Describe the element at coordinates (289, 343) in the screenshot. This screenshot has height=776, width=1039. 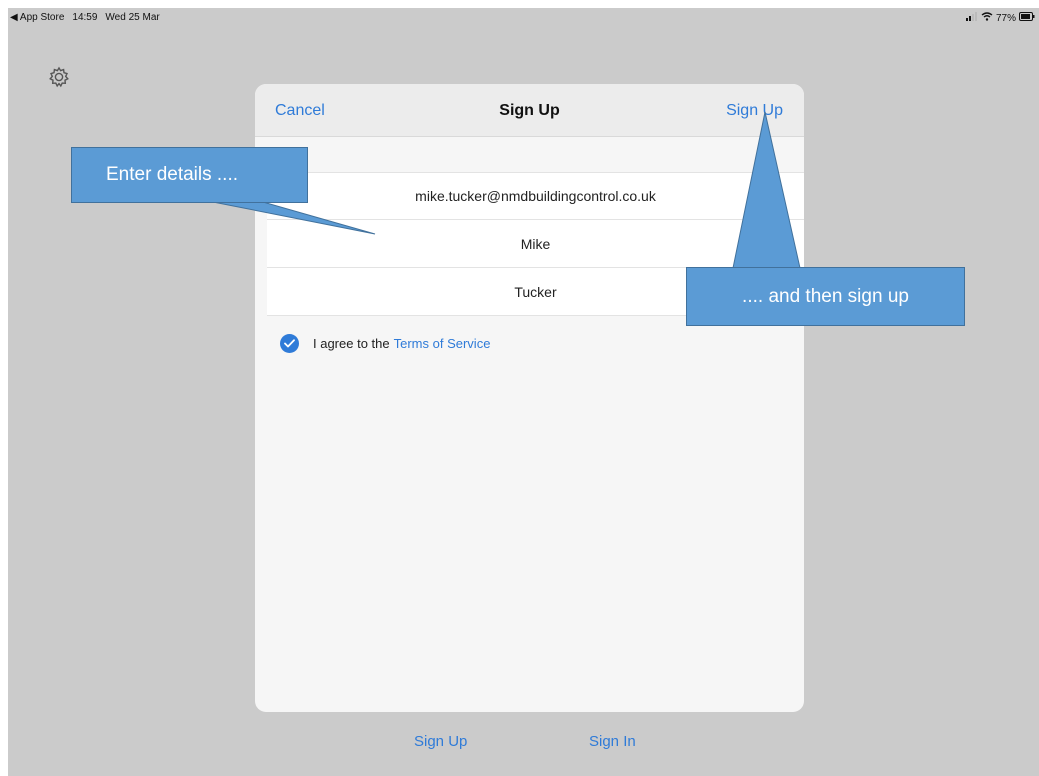
I see `checkmark-circle-icon` at that location.